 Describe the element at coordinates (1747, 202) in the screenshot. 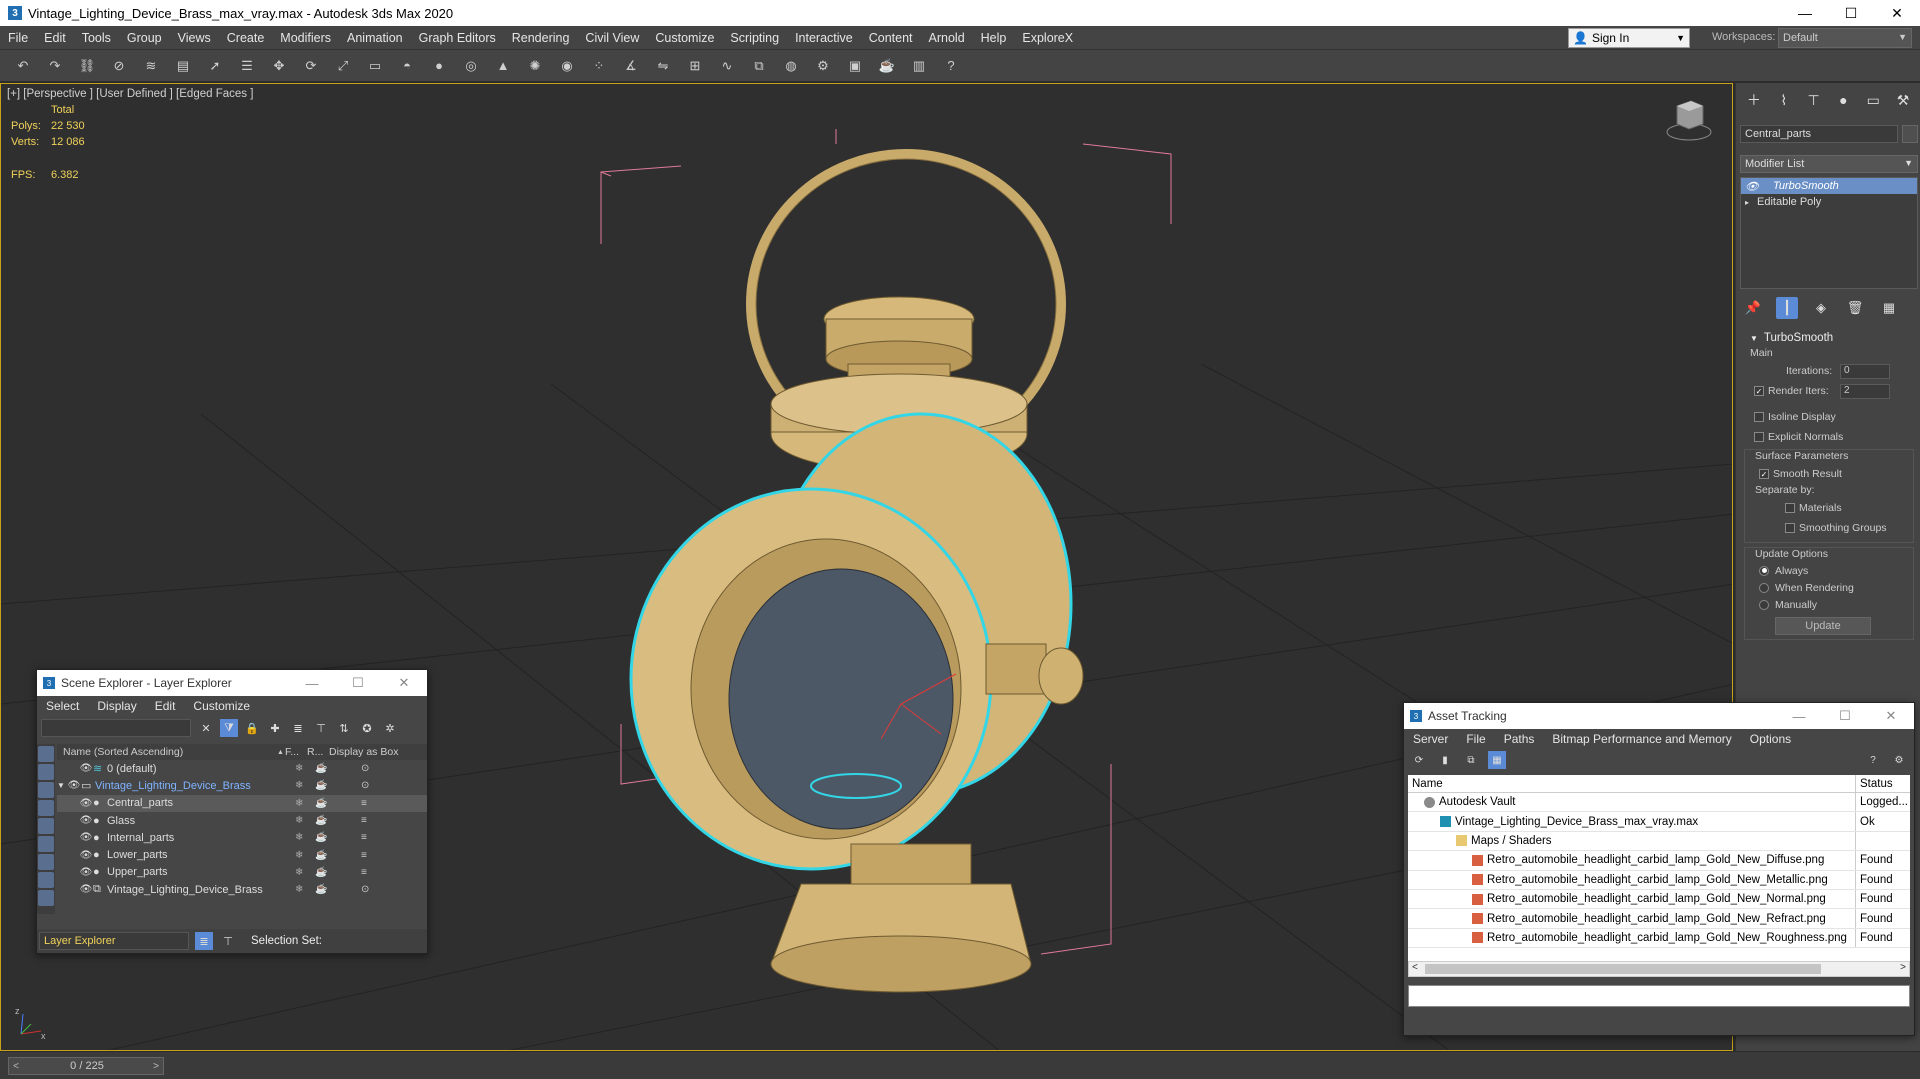

I see `expand-icon: ▸` at that location.